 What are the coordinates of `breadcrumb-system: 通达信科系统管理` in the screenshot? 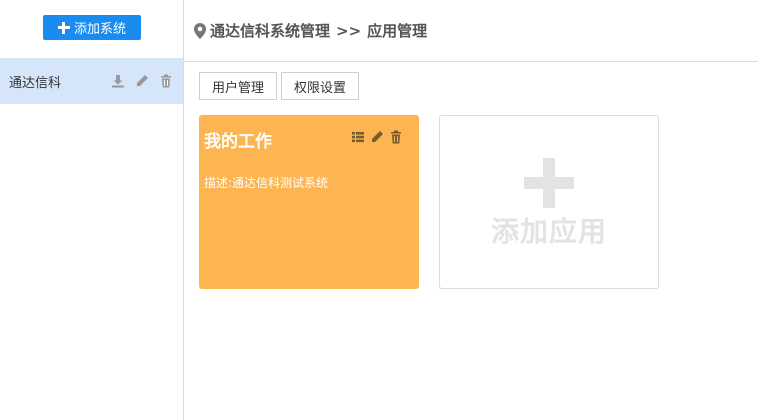 It's located at (270, 30).